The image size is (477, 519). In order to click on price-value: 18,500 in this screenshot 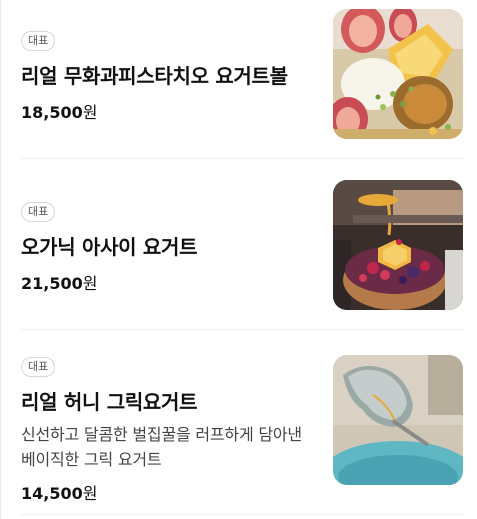, I will do `click(52, 112)`.